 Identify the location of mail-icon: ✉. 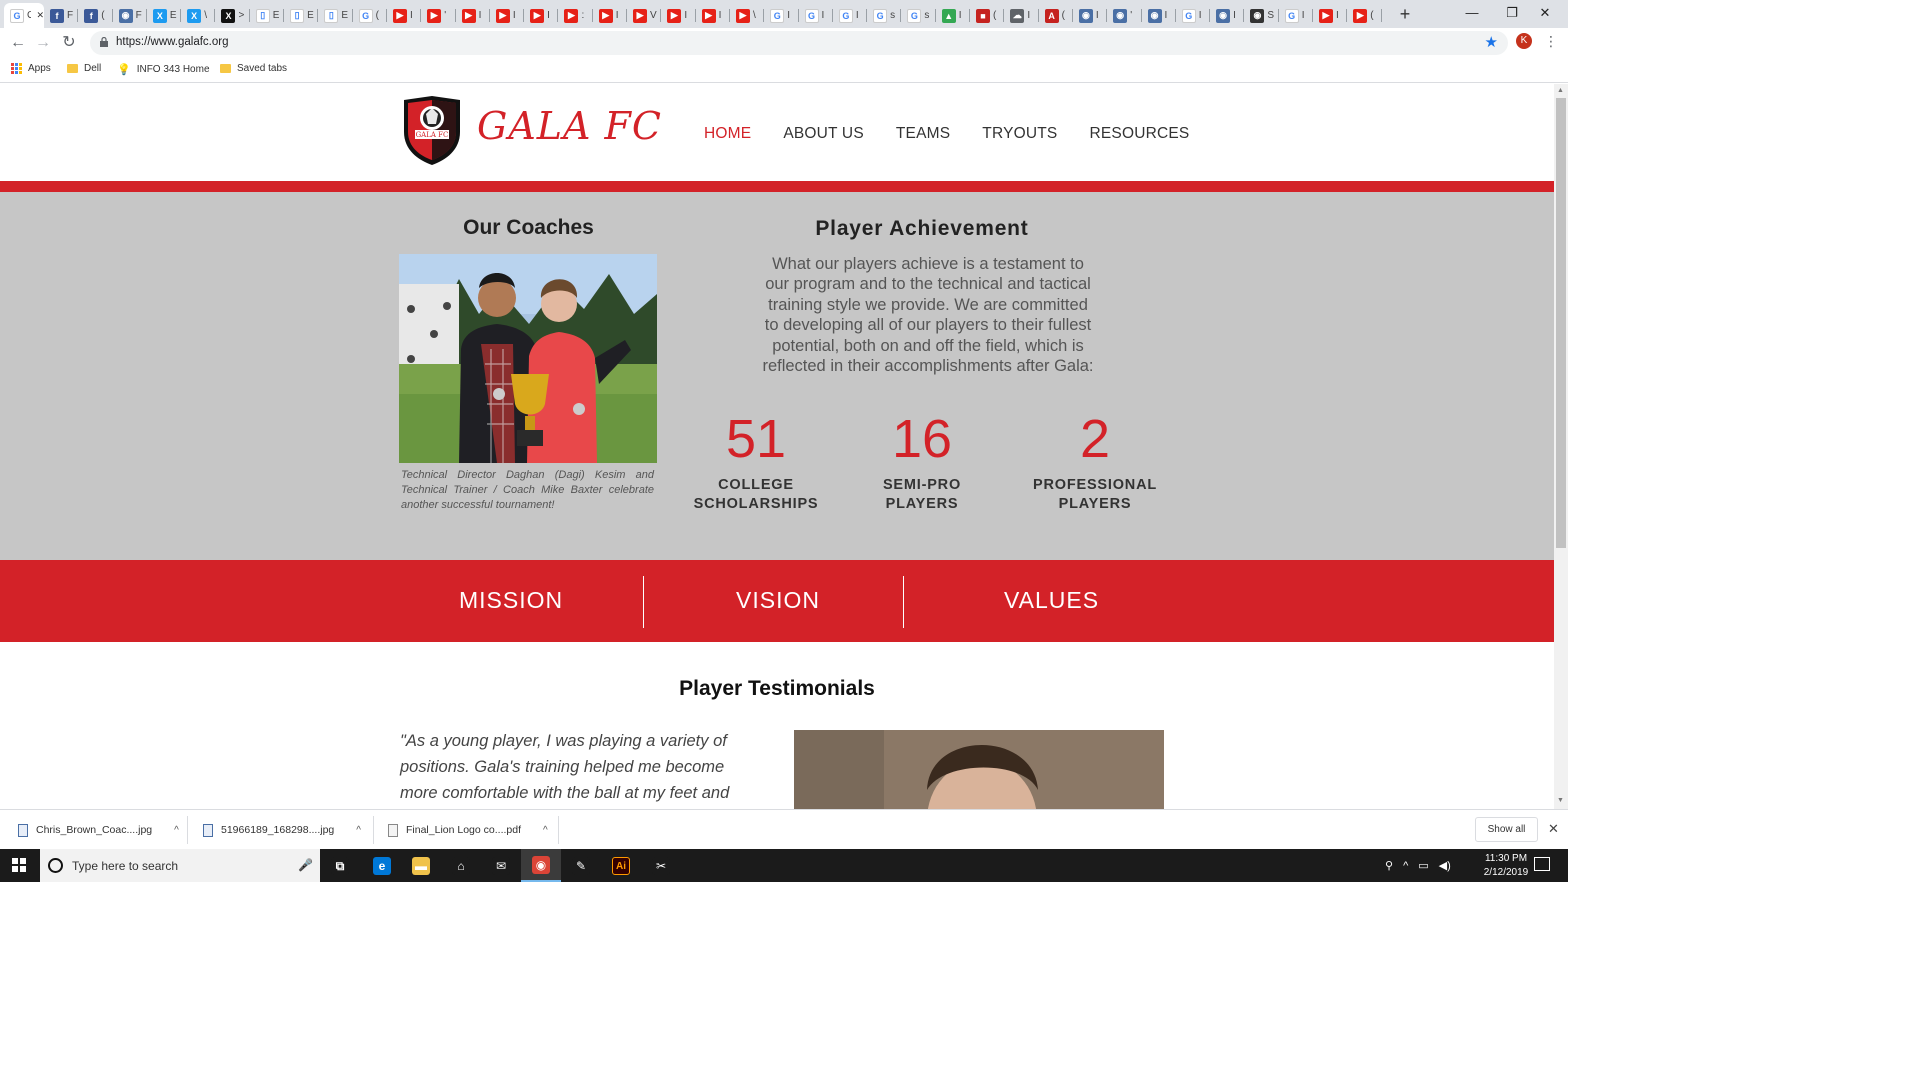
(501, 865).